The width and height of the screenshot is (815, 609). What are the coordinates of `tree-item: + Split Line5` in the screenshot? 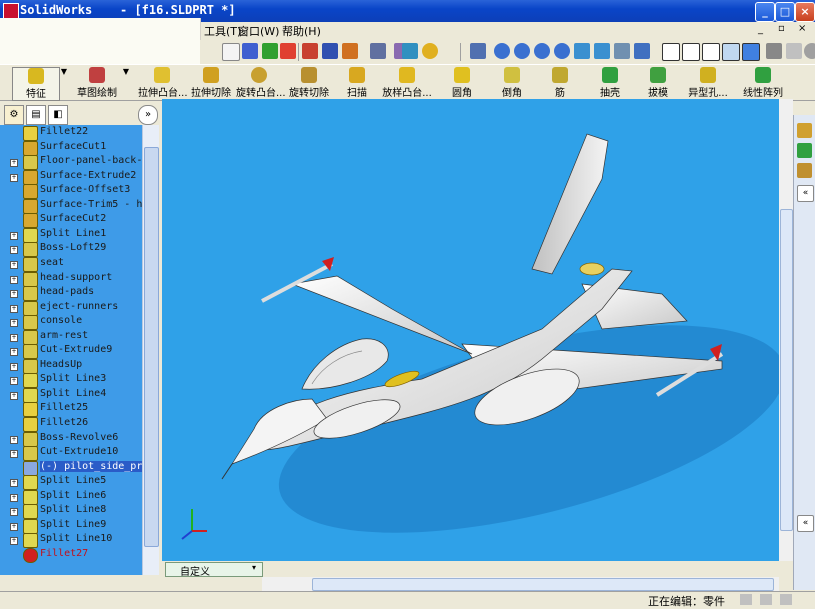 It's located at (71, 483).